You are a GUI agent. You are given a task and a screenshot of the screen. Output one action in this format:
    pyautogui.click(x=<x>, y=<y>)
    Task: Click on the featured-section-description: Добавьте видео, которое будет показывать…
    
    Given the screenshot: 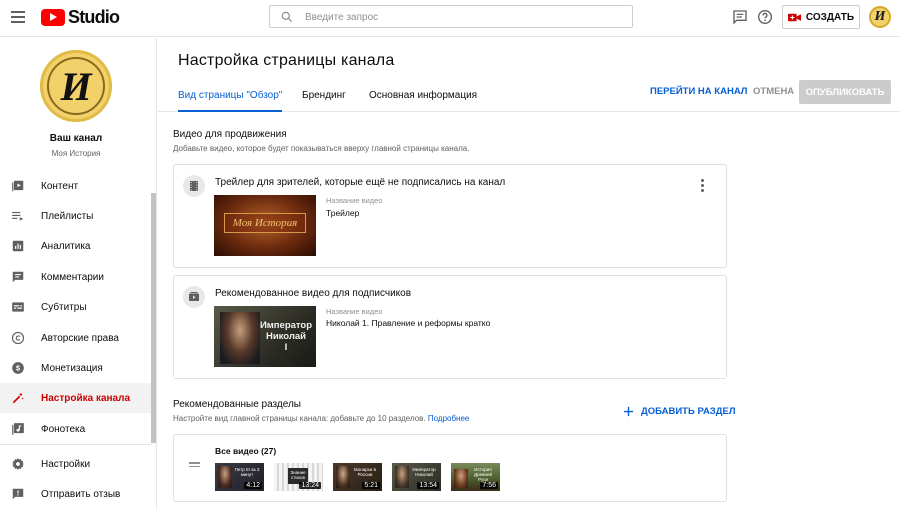 What is the action you would take?
    pyautogui.click(x=321, y=148)
    